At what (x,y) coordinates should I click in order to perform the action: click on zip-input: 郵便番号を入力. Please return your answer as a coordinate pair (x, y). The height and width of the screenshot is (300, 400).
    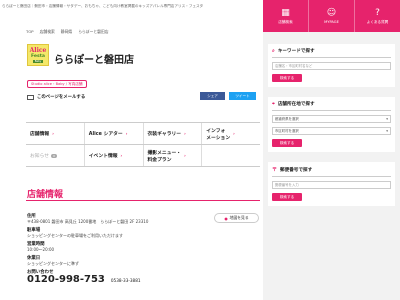
    Looking at the image, I should click on (331, 185).